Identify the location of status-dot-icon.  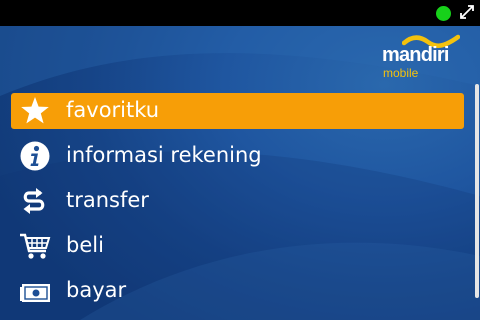
(443, 13).